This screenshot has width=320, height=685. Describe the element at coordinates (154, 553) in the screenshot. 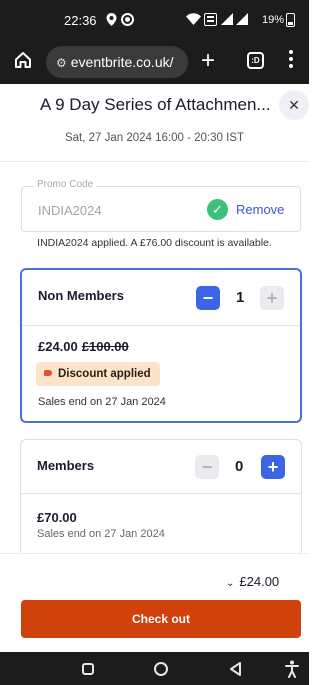

I see `footer-divider` at that location.